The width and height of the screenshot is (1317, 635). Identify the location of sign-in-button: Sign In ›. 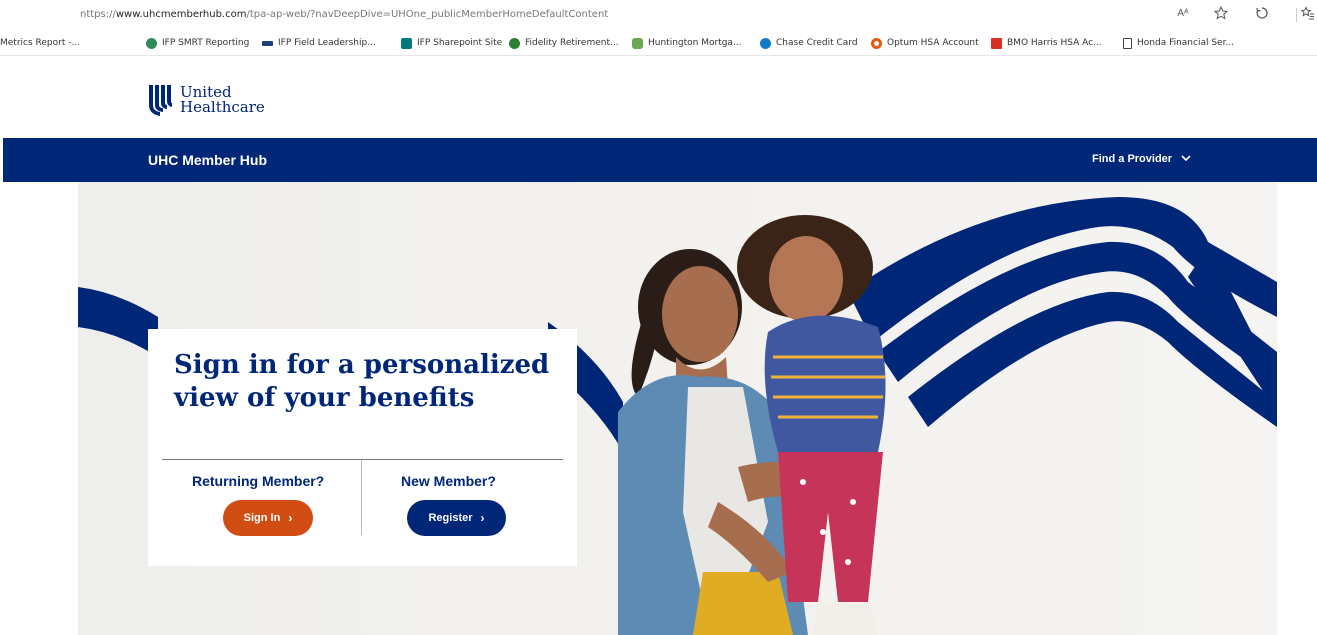
(268, 518).